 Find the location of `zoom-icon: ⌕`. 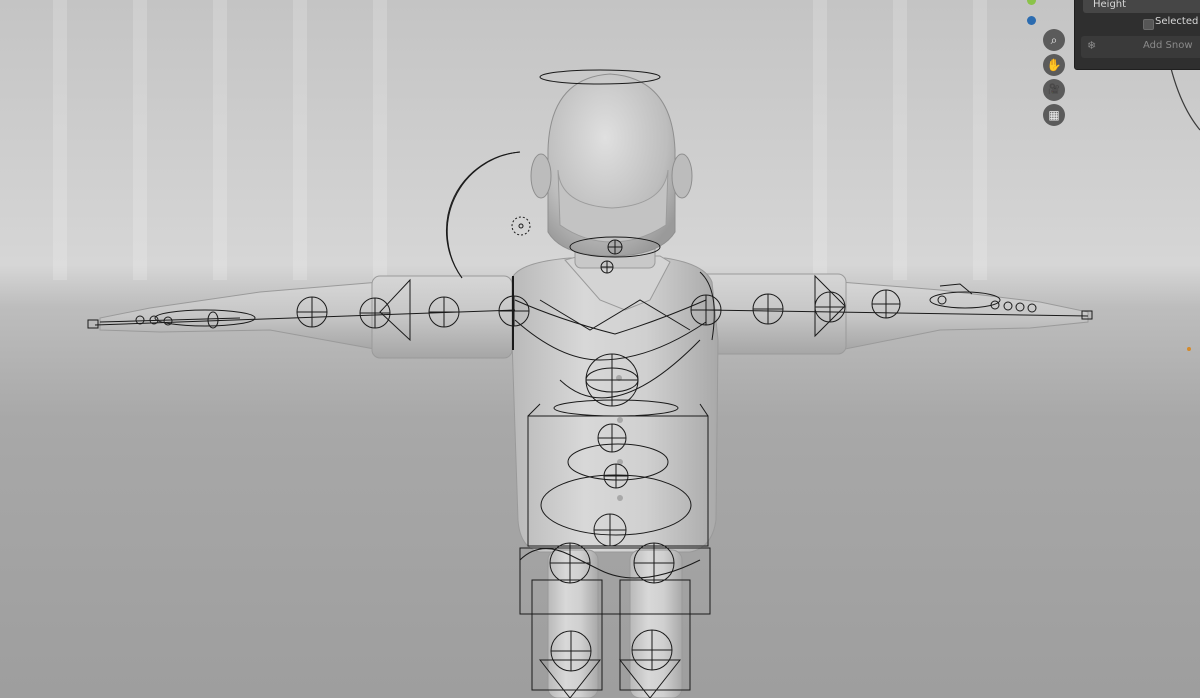

zoom-icon: ⌕ is located at coordinates (1054, 40).